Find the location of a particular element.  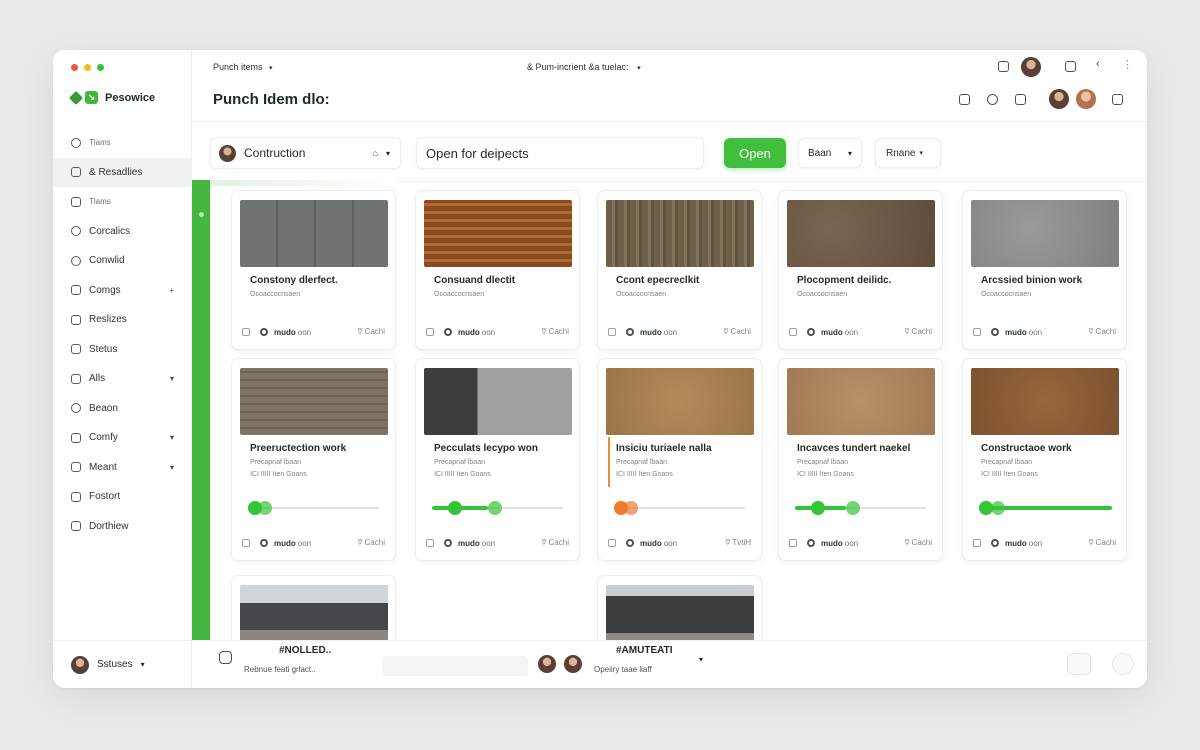

breadcrumb: Punch items ▾ is located at coordinates (243, 67).